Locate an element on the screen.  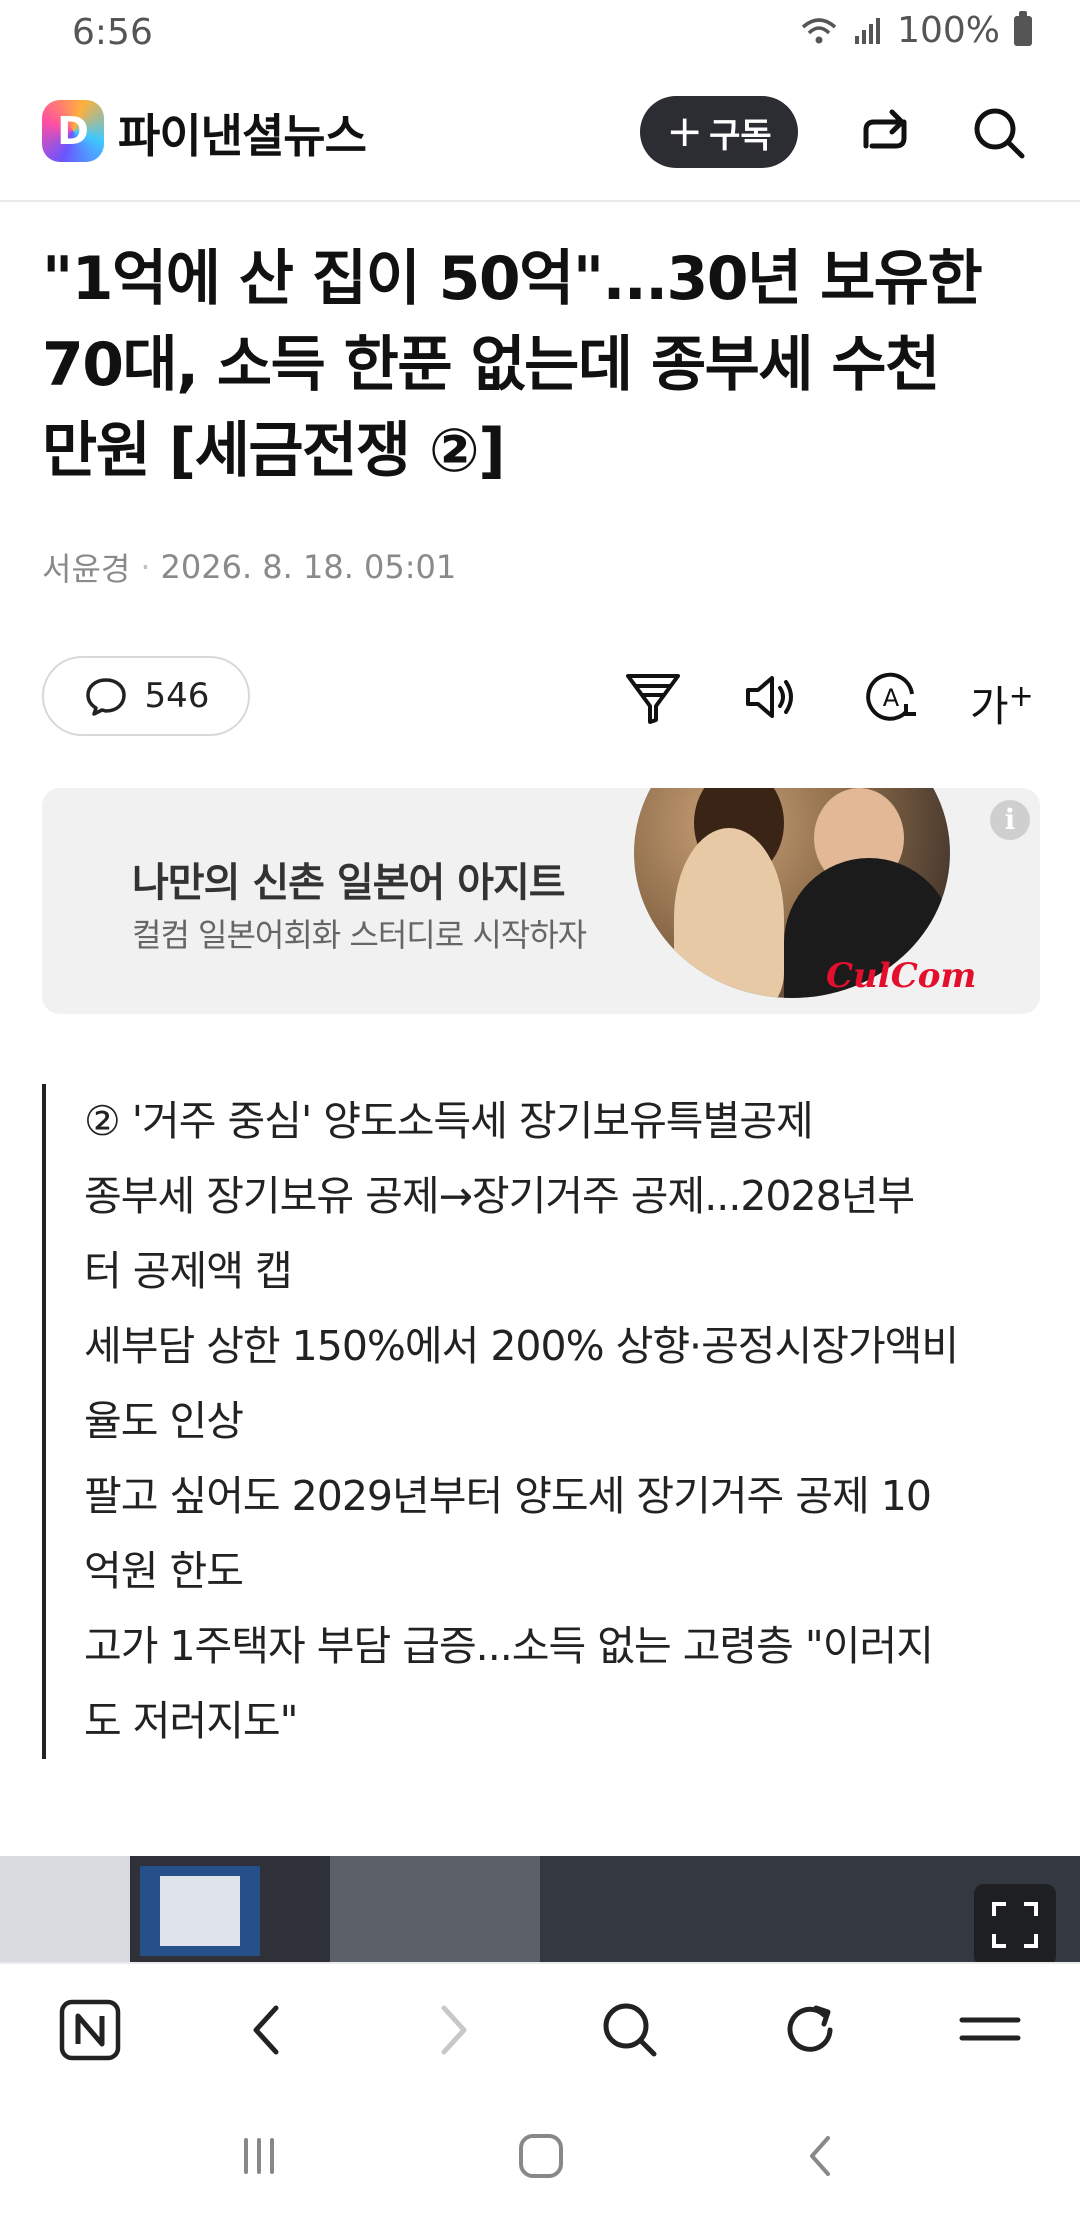
fullscreen-icon is located at coordinates (1015, 1925).